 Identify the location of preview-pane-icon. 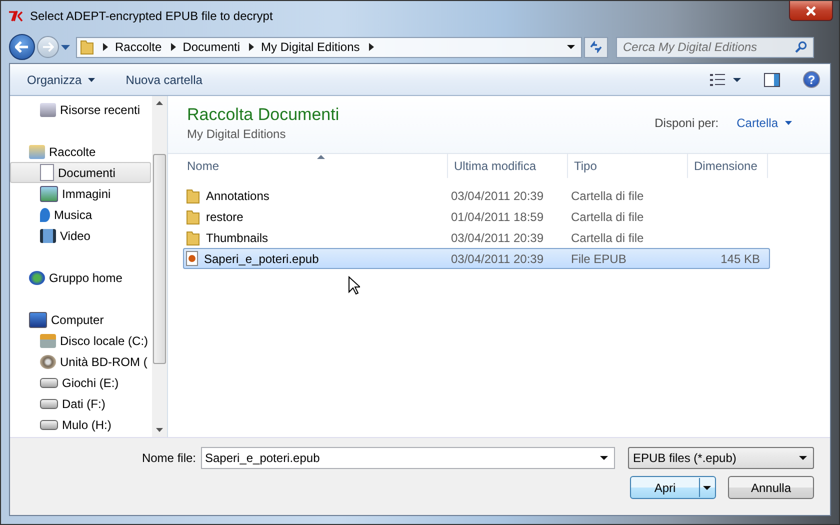
(772, 79).